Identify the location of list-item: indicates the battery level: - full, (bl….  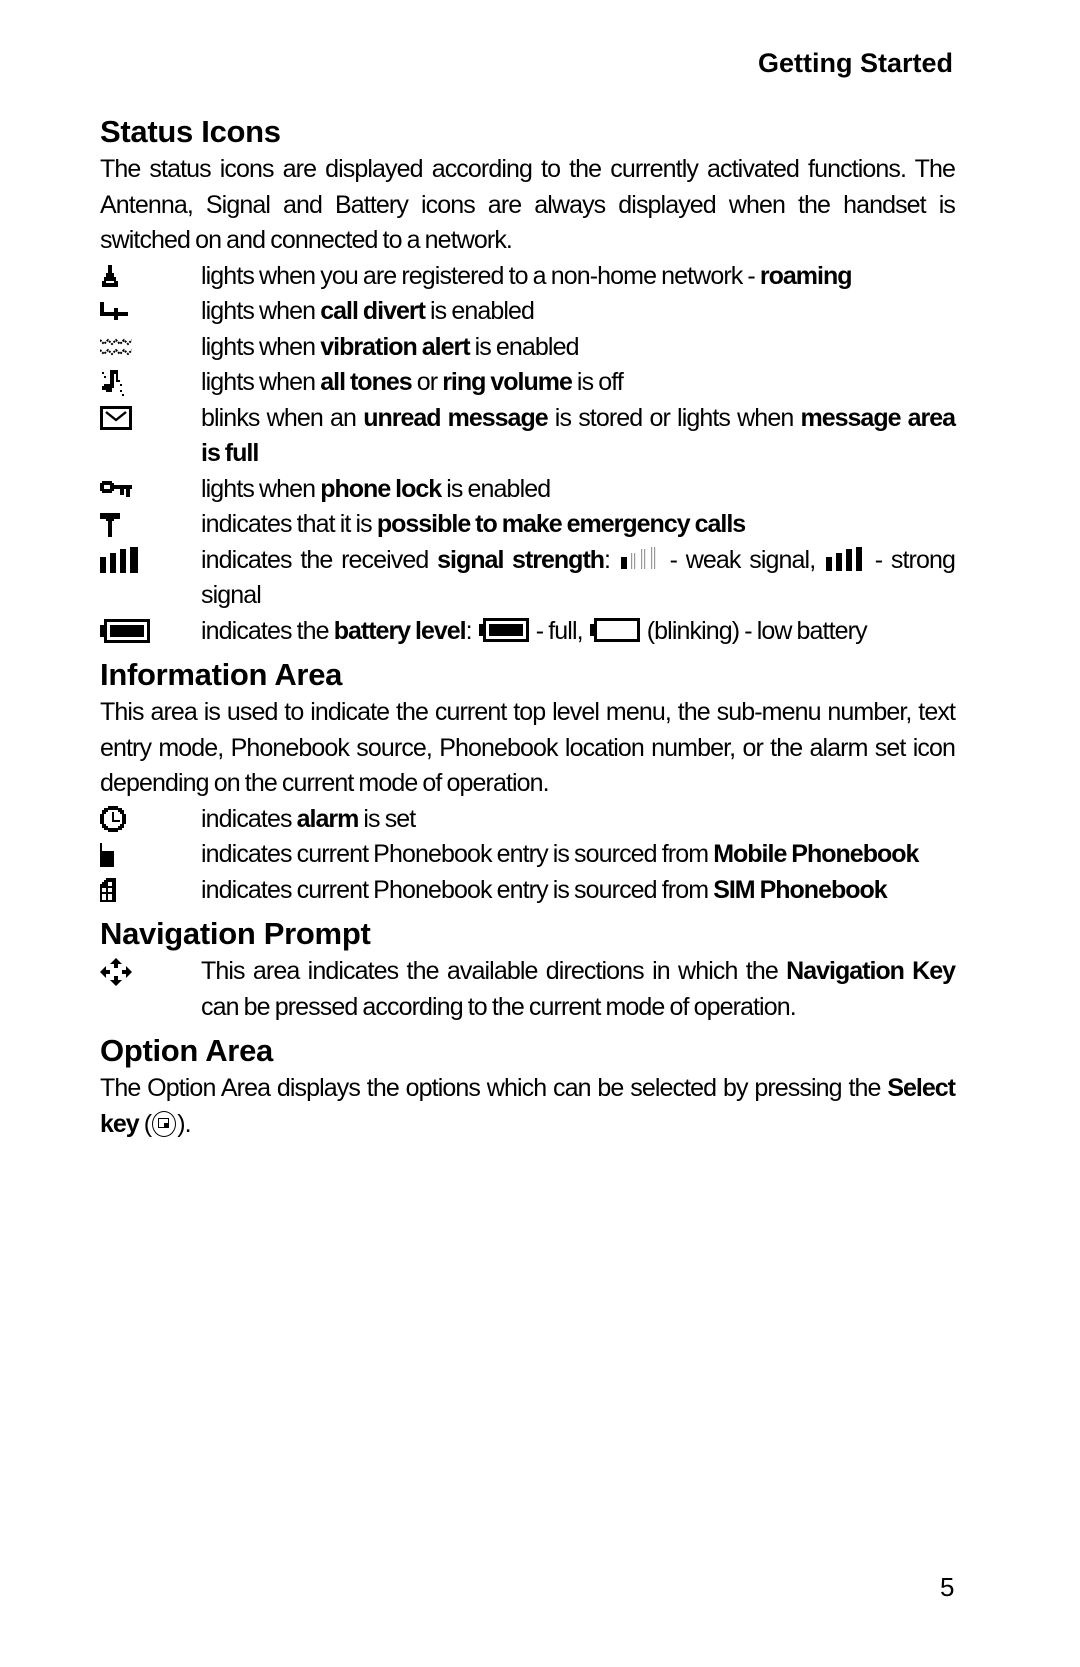
(527, 632).